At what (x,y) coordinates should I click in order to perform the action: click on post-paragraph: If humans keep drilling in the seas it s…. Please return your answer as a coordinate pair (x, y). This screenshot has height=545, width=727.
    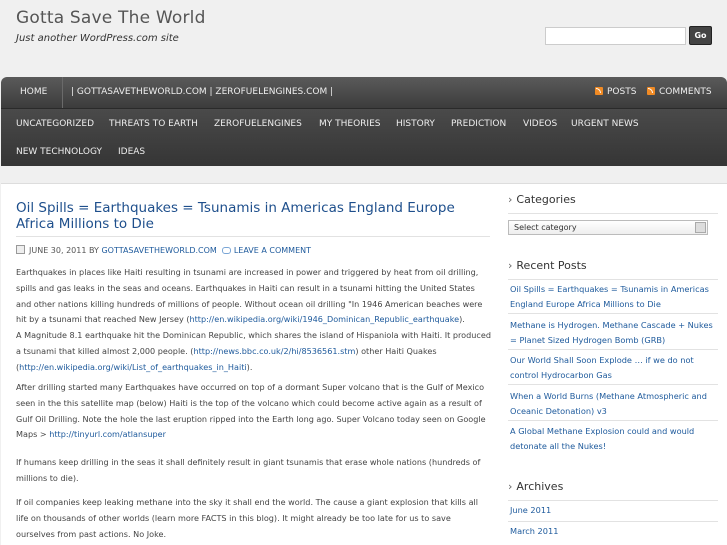
    Looking at the image, I should click on (248, 470).